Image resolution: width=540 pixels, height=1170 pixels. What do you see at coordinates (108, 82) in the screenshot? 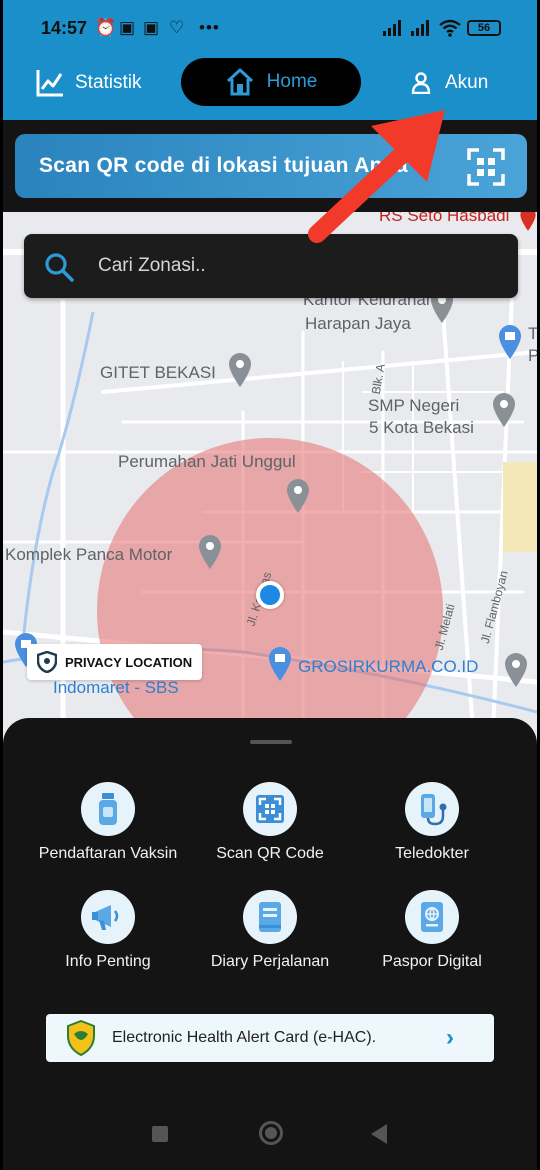
I see `nav-statistik-label: Statistik` at bounding box center [108, 82].